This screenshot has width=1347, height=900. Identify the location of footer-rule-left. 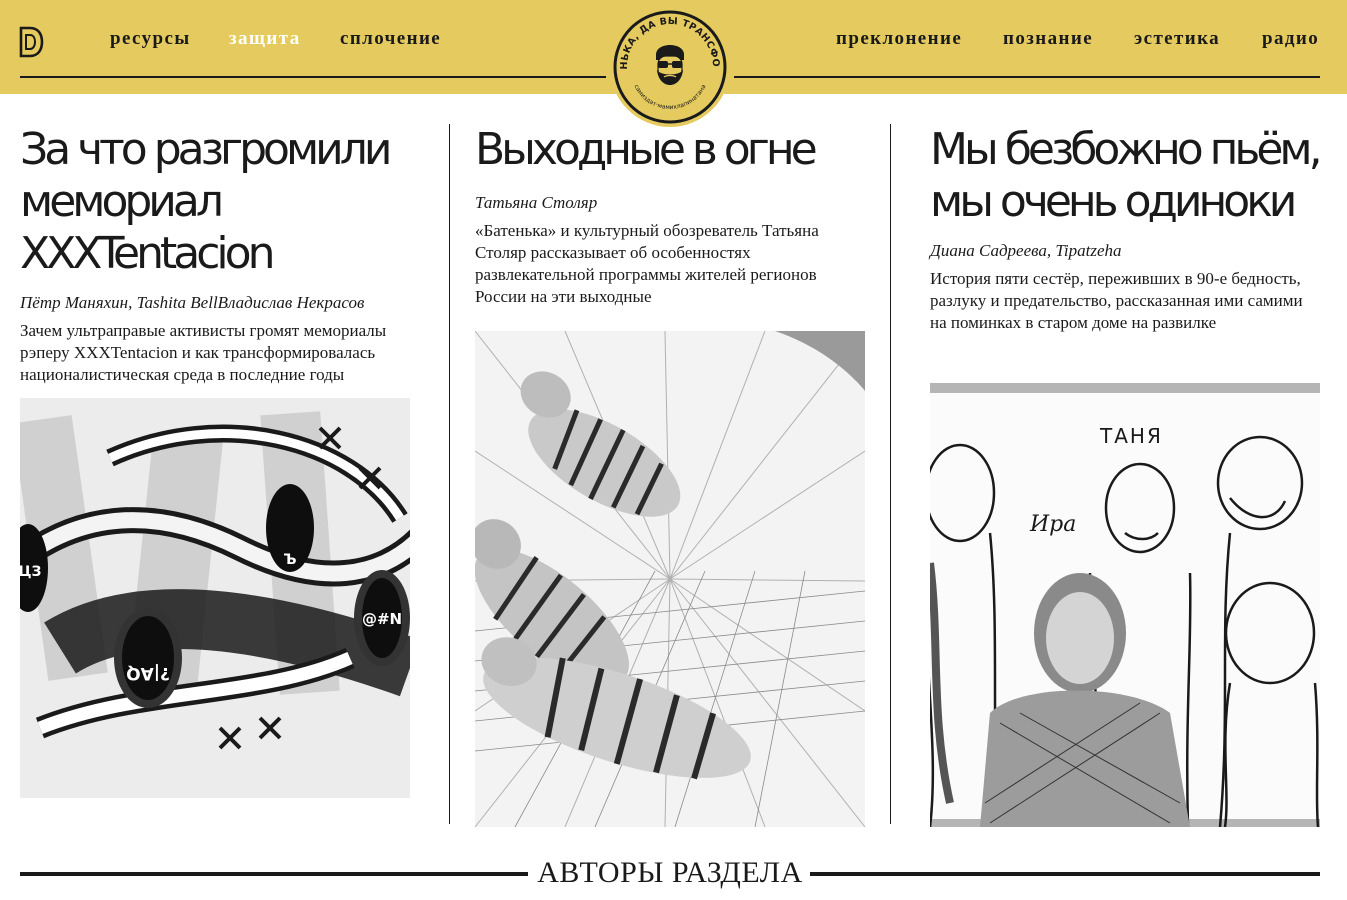
(274, 874).